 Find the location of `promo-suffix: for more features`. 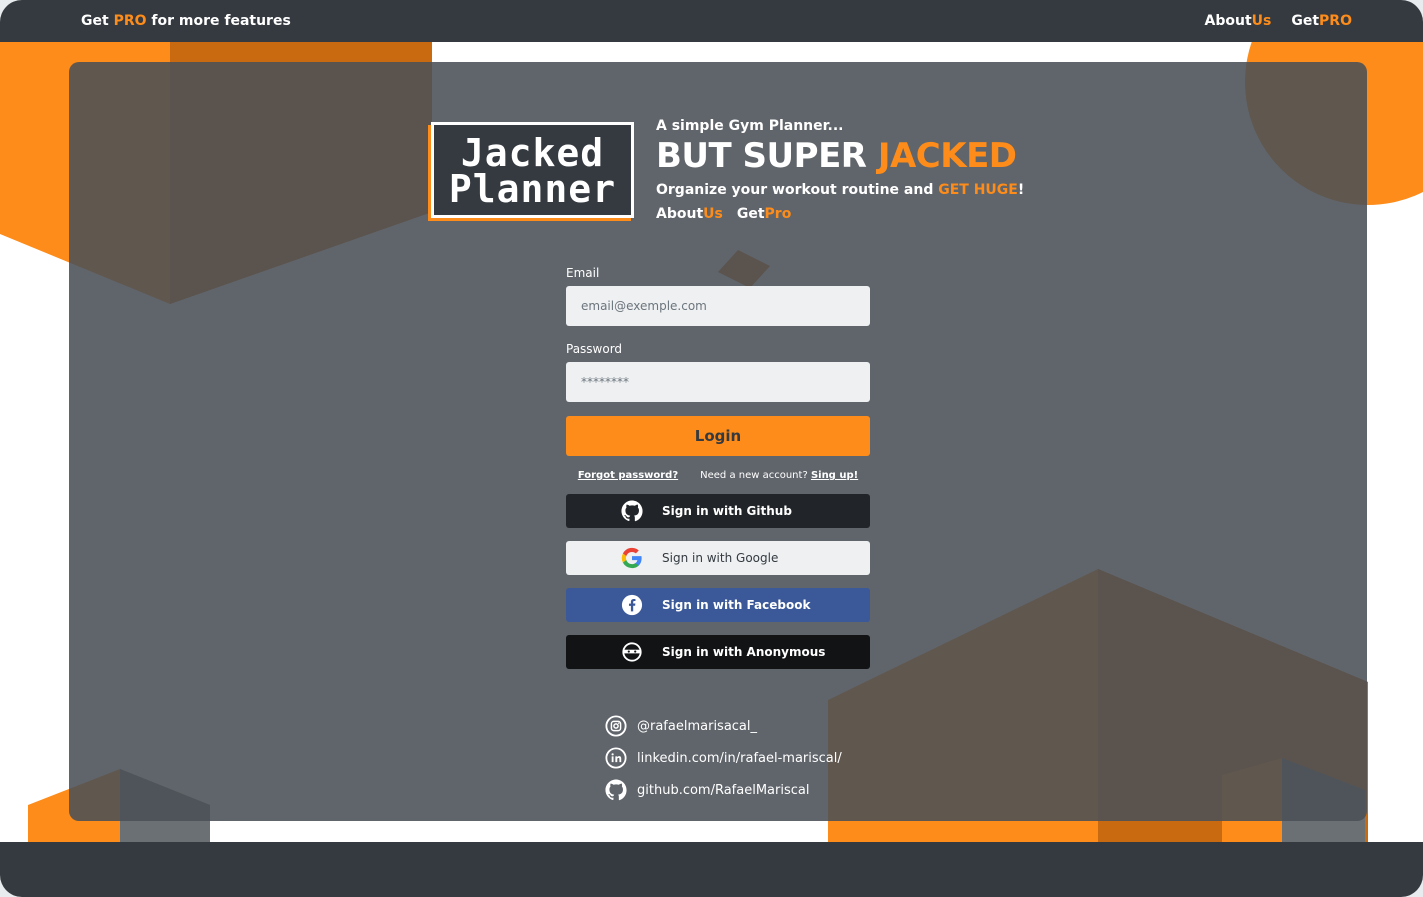

promo-suffix: for more features is located at coordinates (218, 21).